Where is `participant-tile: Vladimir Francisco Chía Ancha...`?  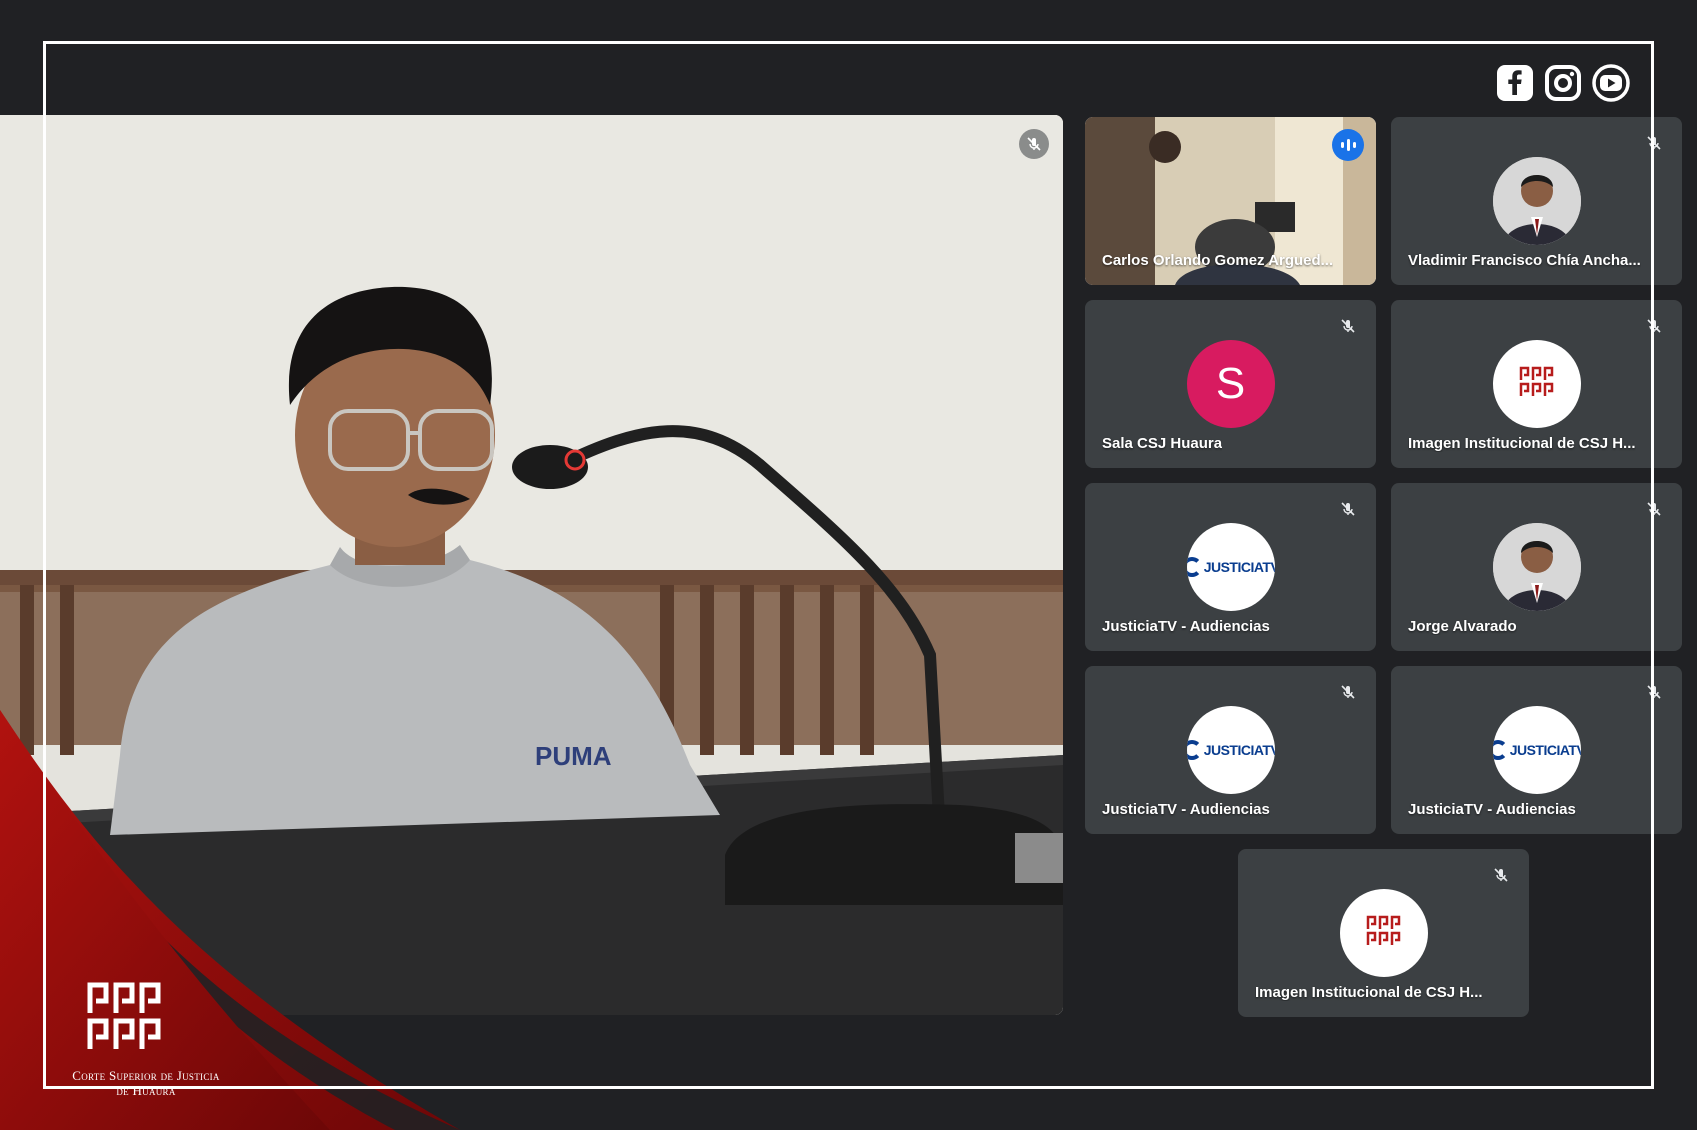
participant-tile: Vladimir Francisco Chía Ancha... is located at coordinates (1536, 201).